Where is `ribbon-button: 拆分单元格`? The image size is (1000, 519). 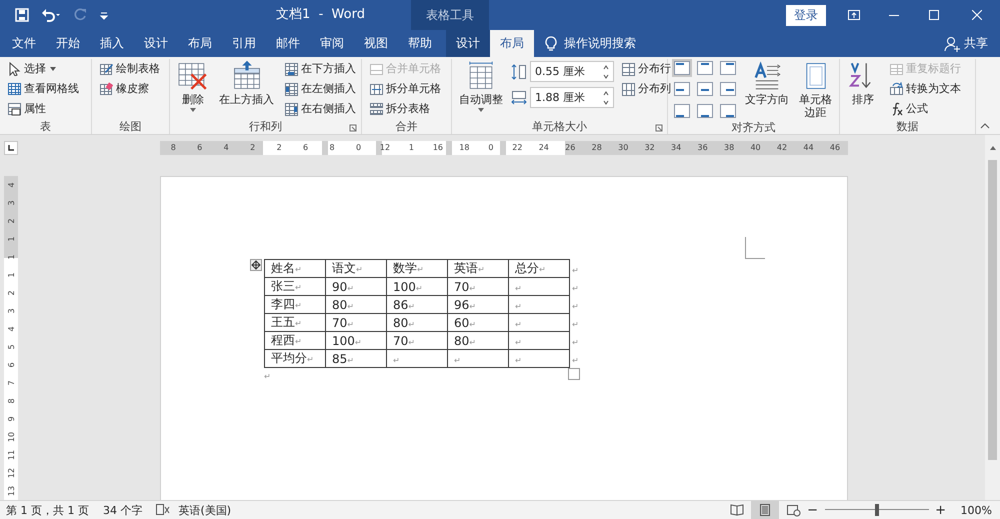 ribbon-button: 拆分单元格 is located at coordinates (405, 88).